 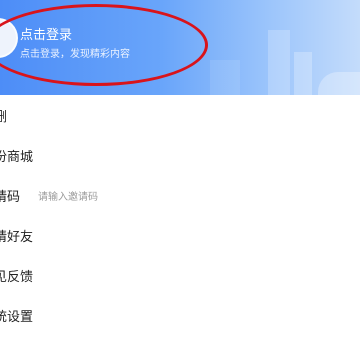 What do you see at coordinates (180, 195) in the screenshot?
I see `menu-item-invite-code: 请码 请输入邀请码` at bounding box center [180, 195].